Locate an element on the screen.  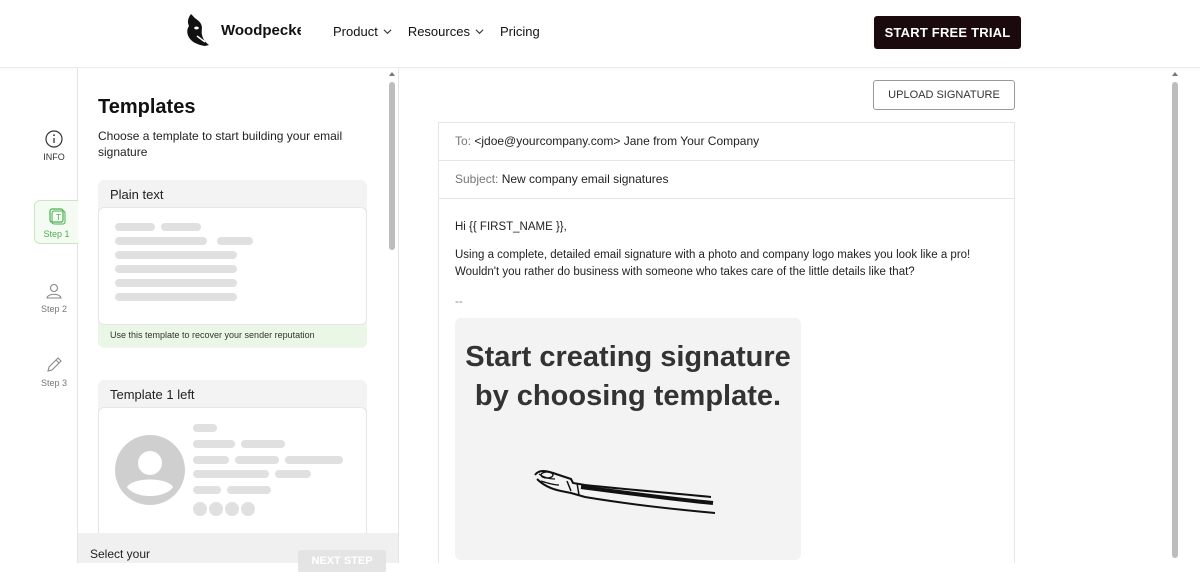
pencil-icon is located at coordinates (54, 364).